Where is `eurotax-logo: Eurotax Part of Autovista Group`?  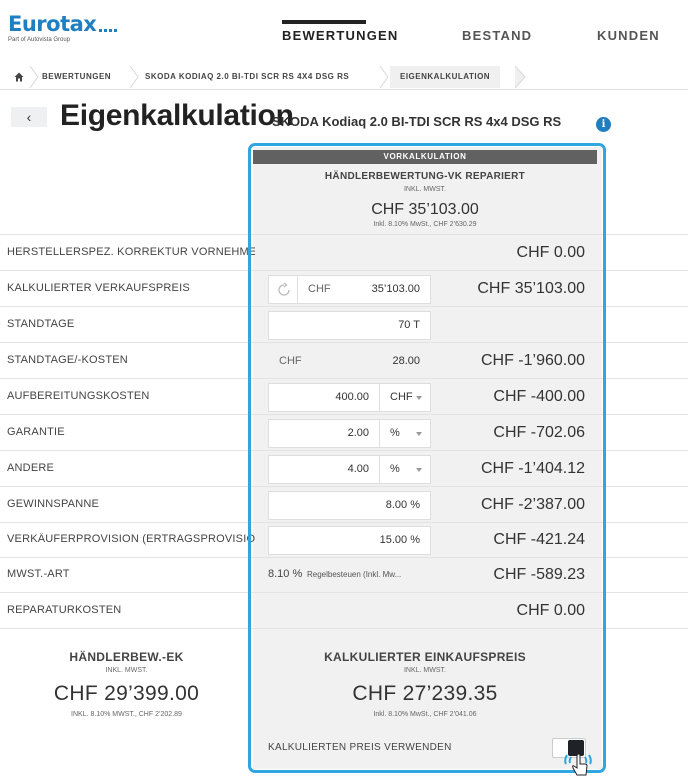
eurotax-logo: Eurotax Part of Autovista Group is located at coordinates (63, 28).